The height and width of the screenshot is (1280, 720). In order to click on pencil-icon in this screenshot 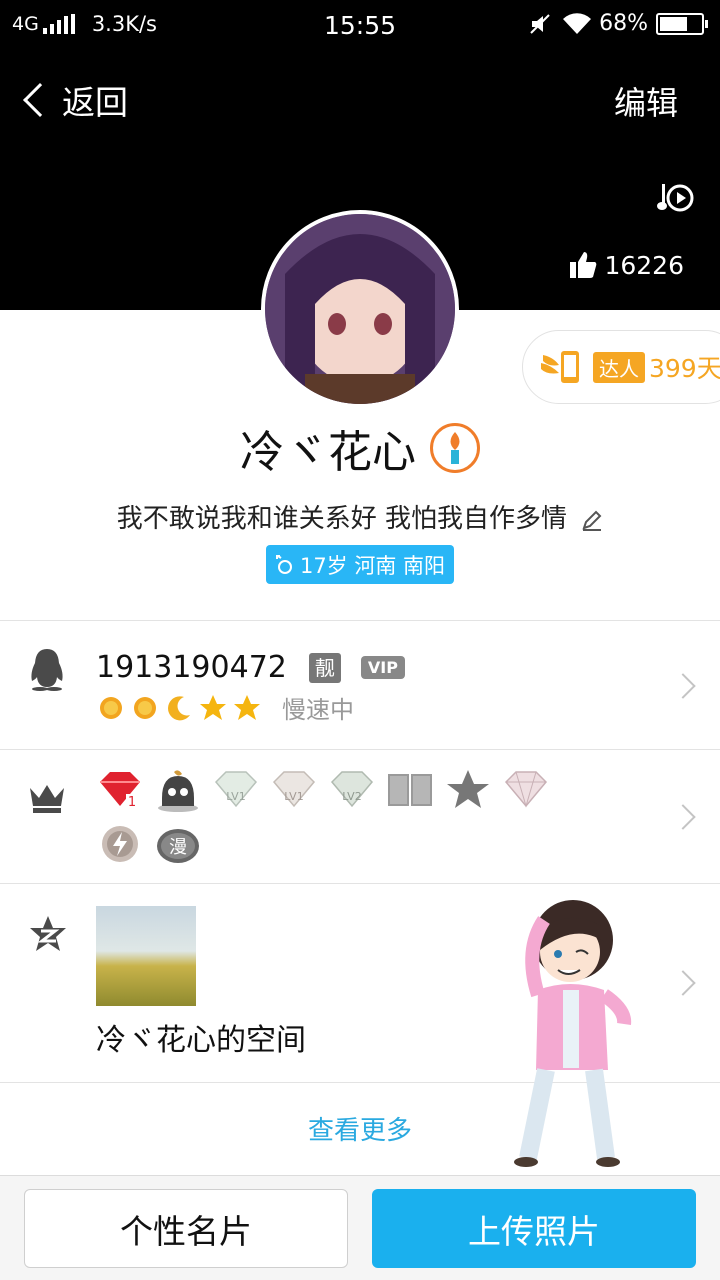, I will do `click(592, 520)`.